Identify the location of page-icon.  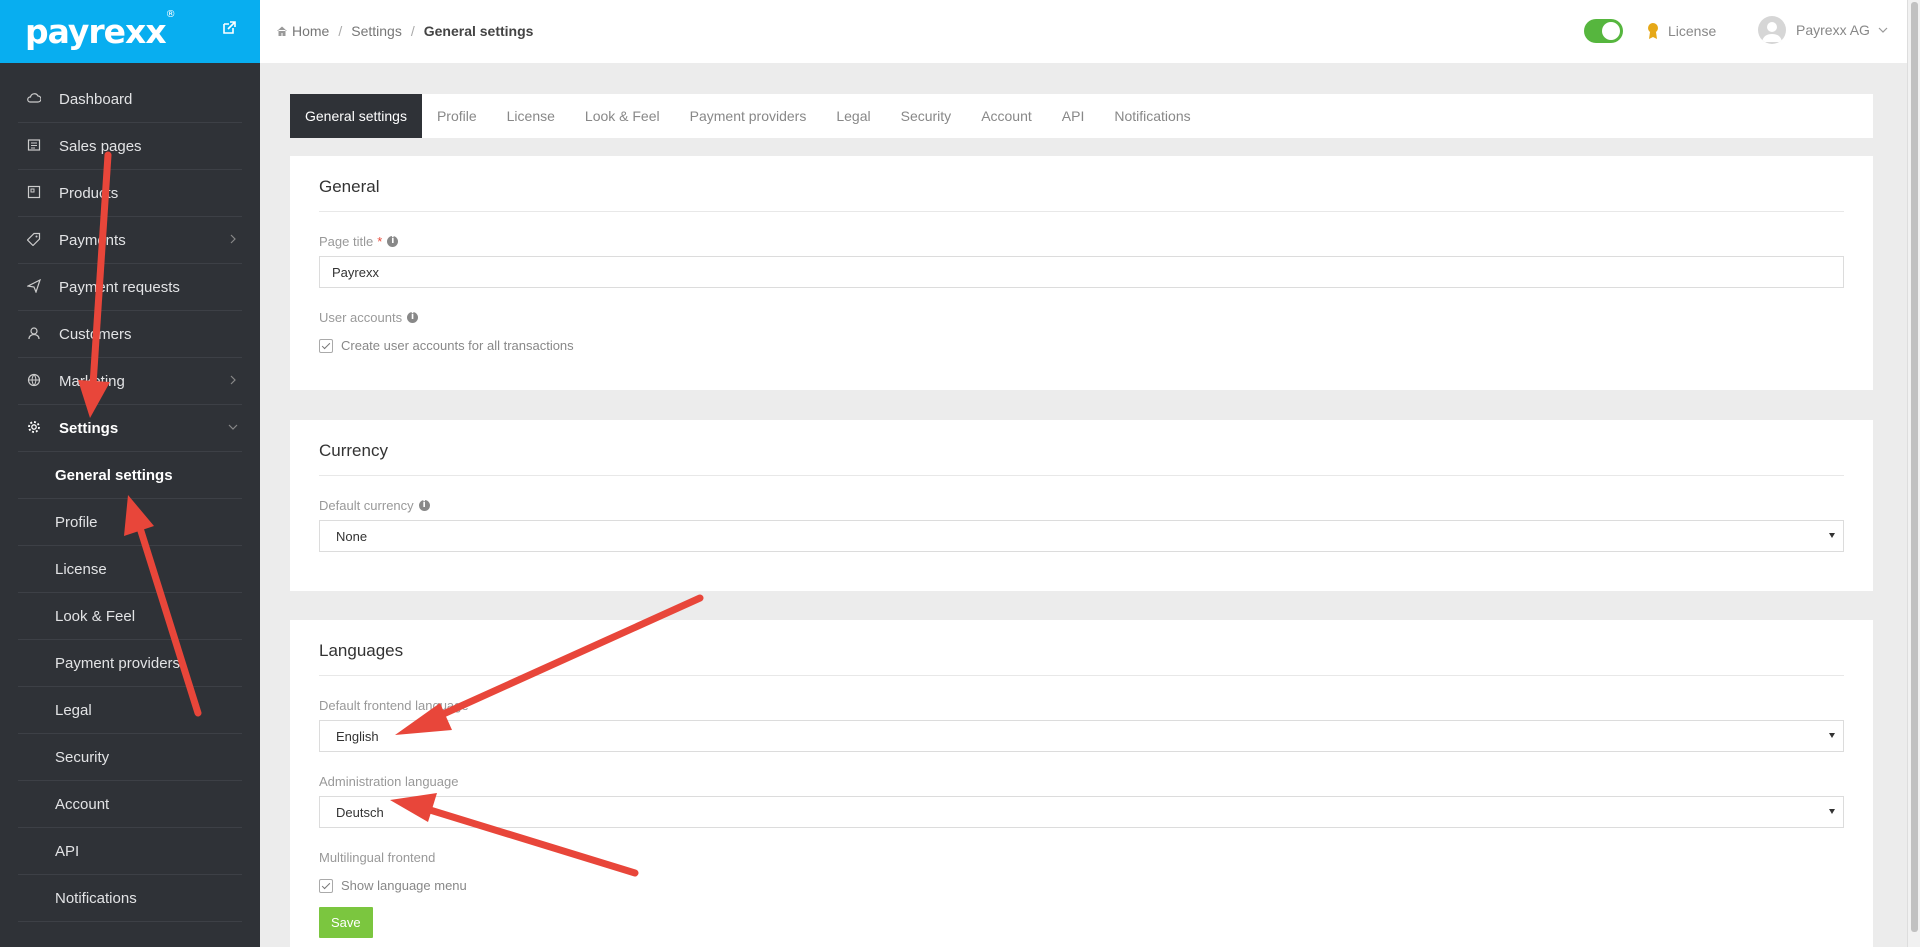
(35, 146).